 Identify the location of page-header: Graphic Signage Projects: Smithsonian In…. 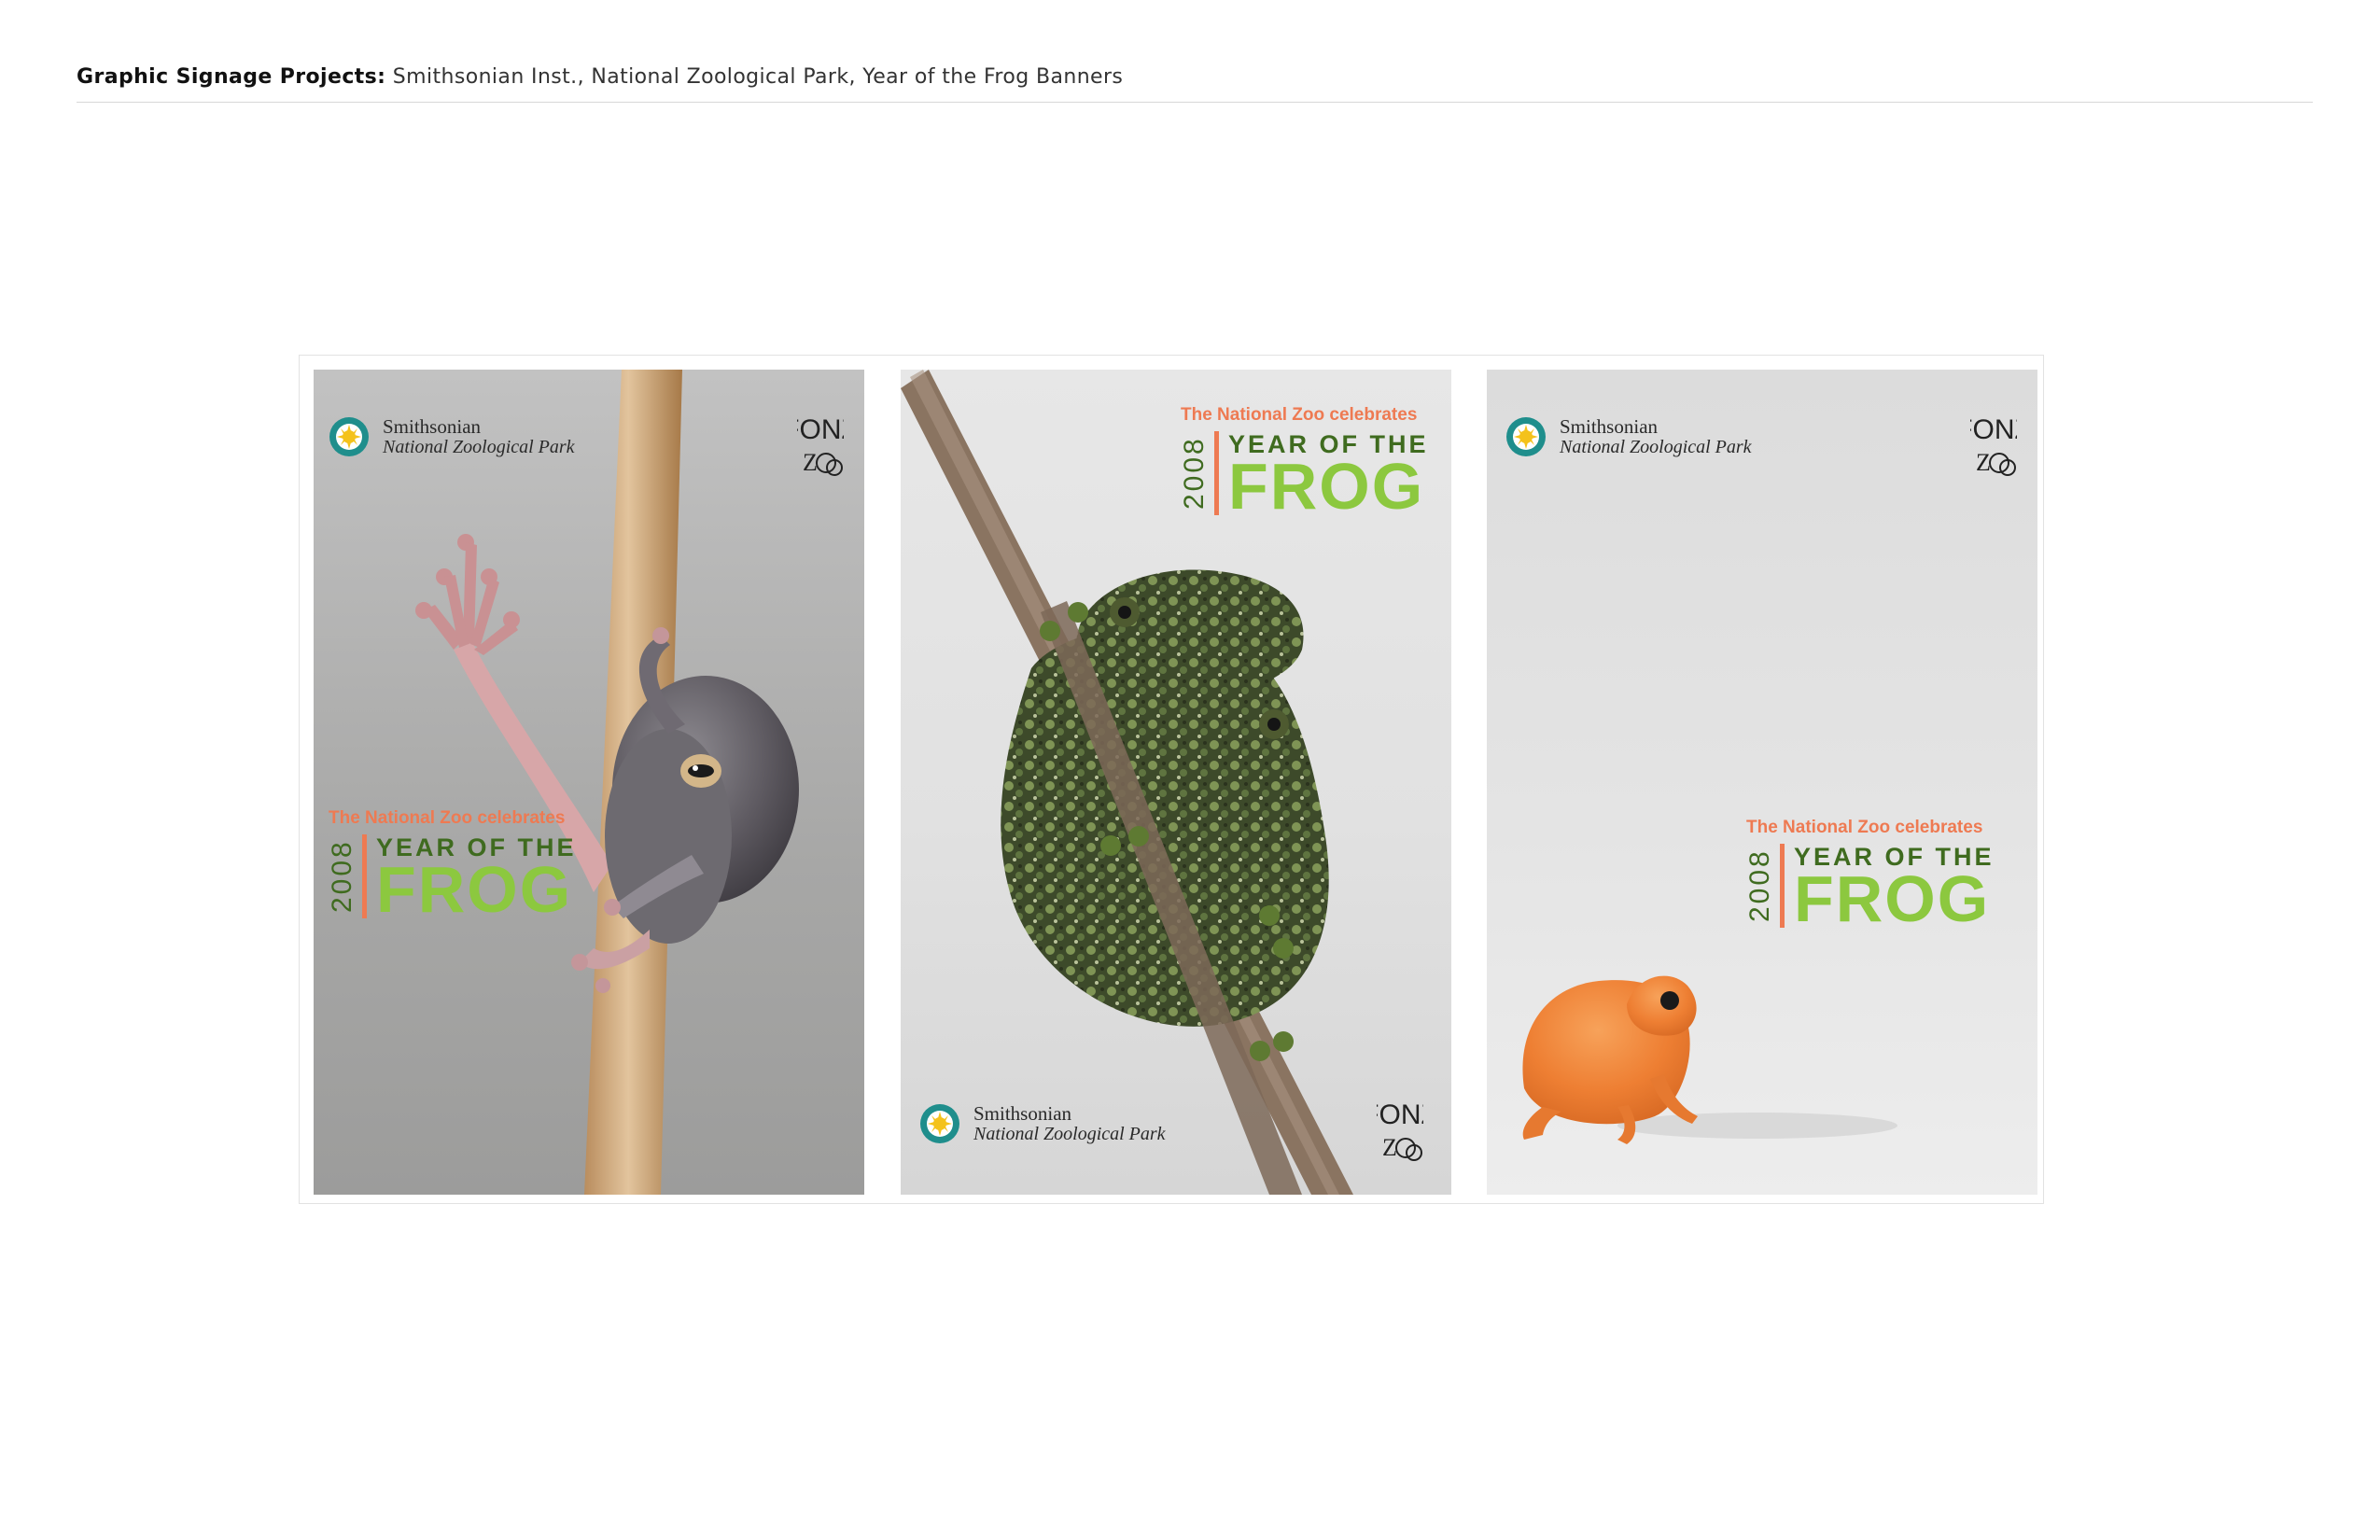
(1195, 84).